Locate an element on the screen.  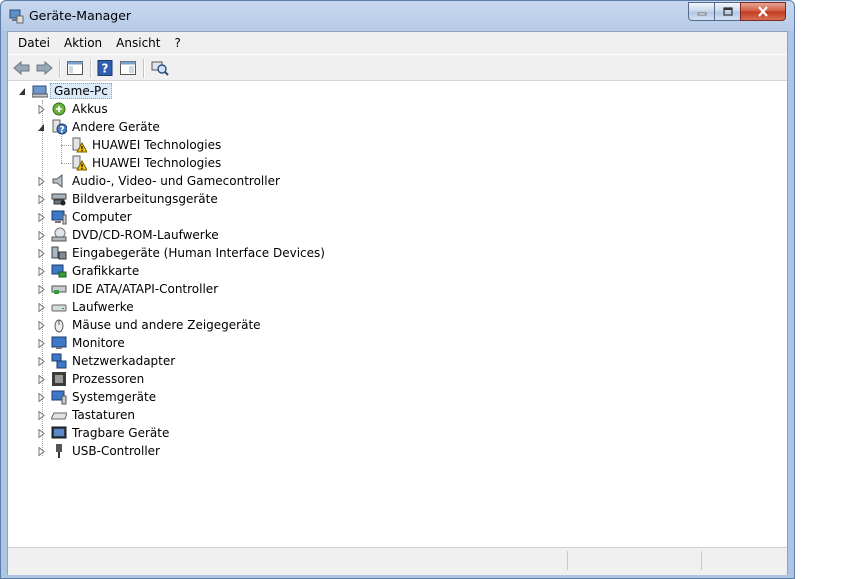
help-icon: ? is located at coordinates (105, 68).